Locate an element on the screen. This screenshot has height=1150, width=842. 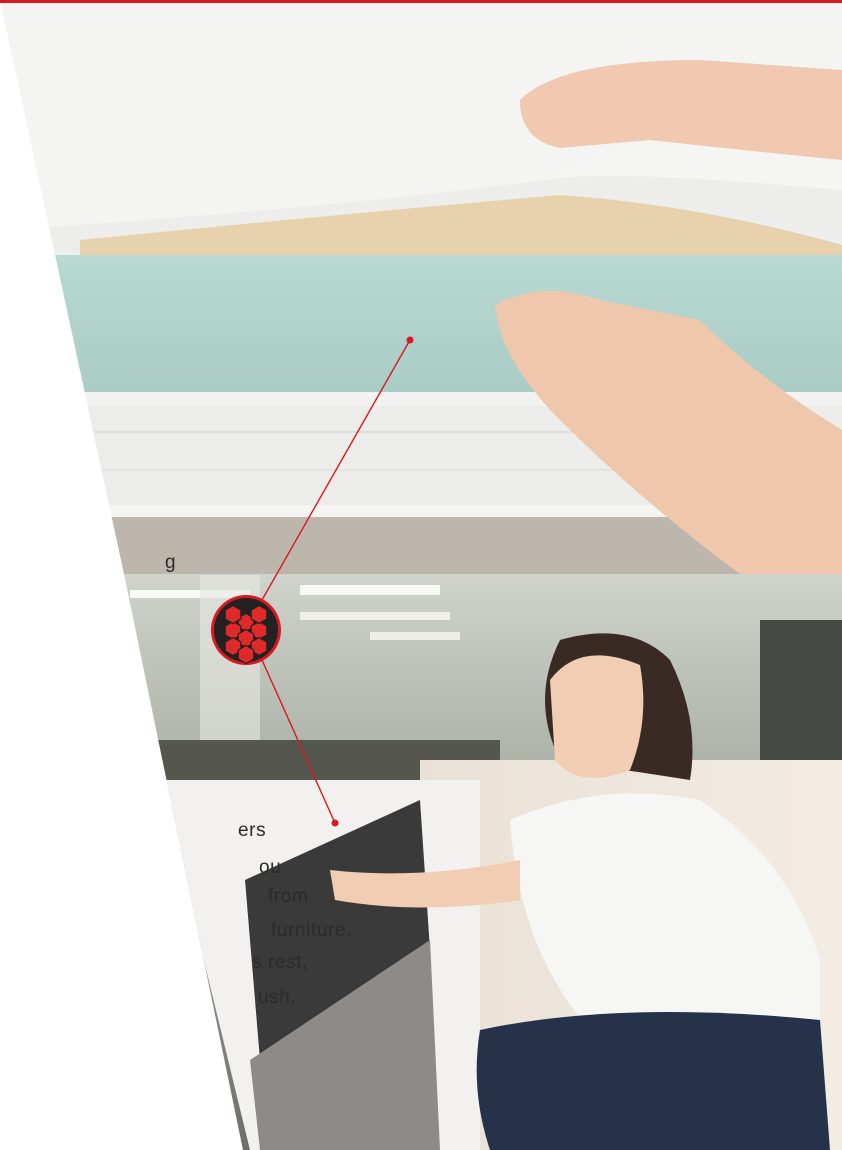
body-text-line-6: ush, is located at coordinates (277, 997).